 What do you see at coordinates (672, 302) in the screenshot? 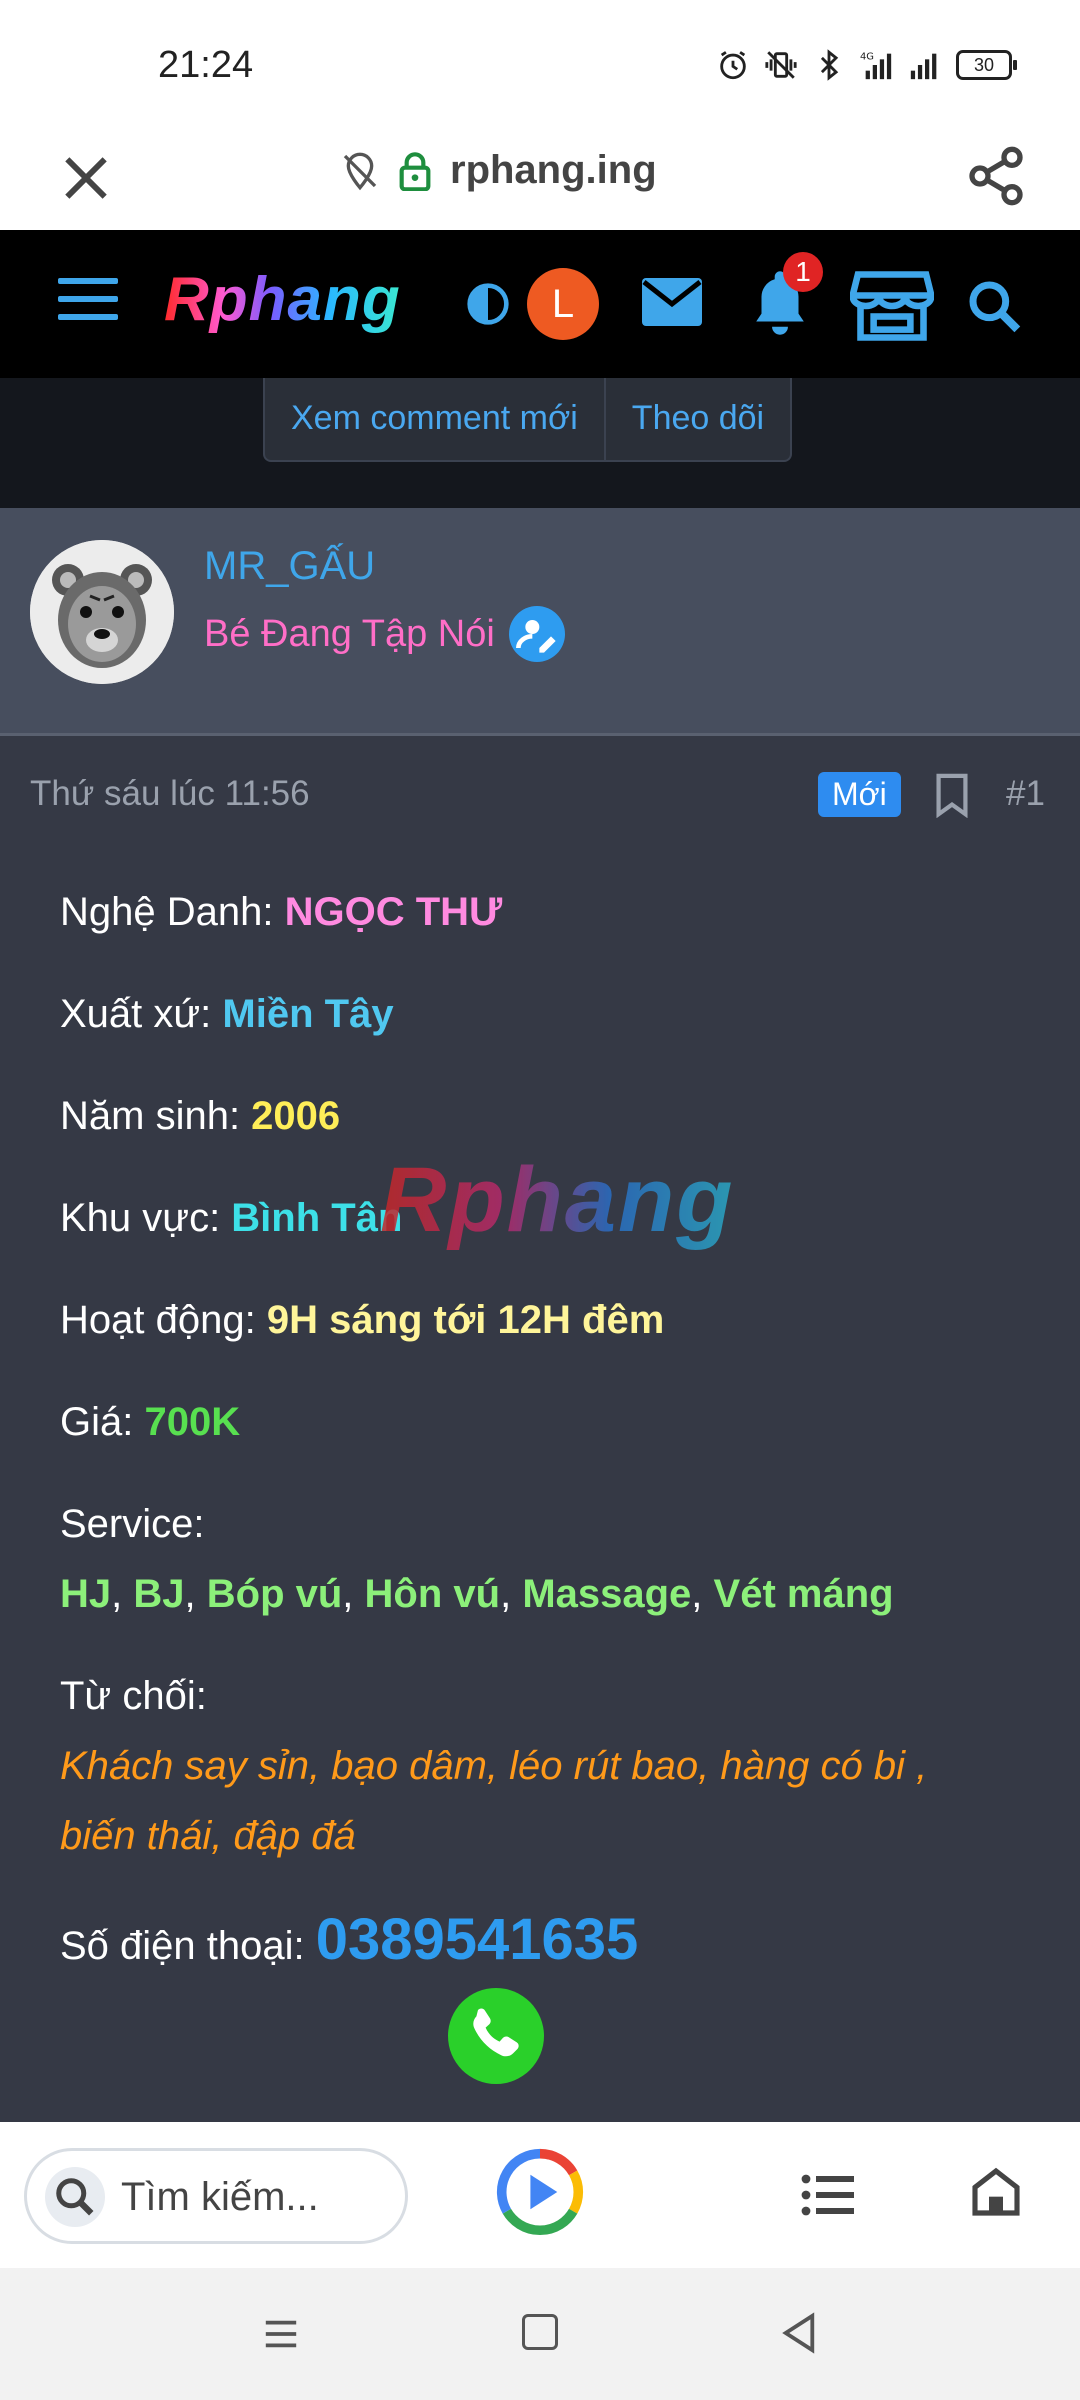
I see `mail-icon` at bounding box center [672, 302].